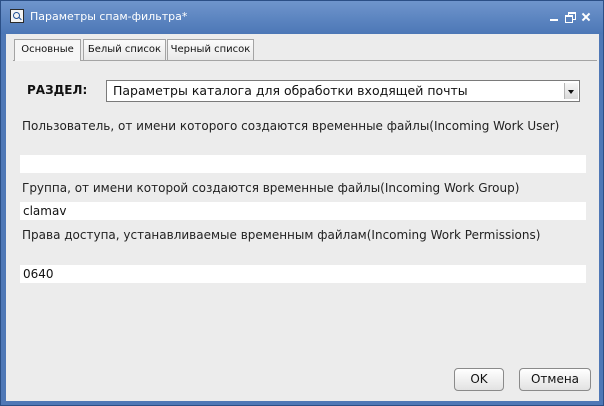 This screenshot has width=604, height=406. Describe the element at coordinates (17, 16) in the screenshot. I see `search-icon` at that location.